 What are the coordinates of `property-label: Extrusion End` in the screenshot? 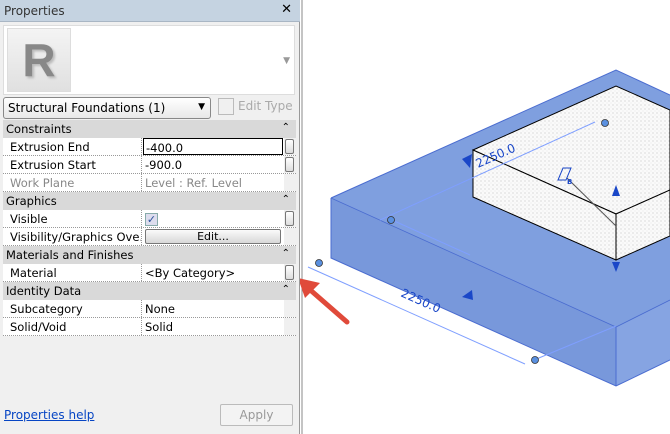 It's located at (72, 146).